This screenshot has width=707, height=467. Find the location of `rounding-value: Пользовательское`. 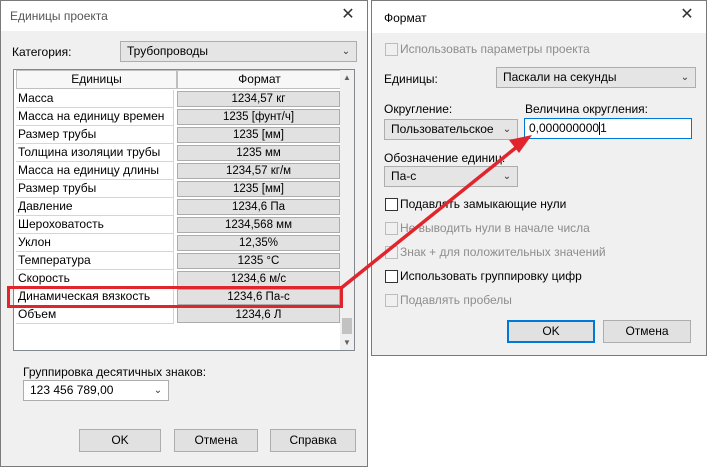

rounding-value: Пользовательское is located at coordinates (442, 129).